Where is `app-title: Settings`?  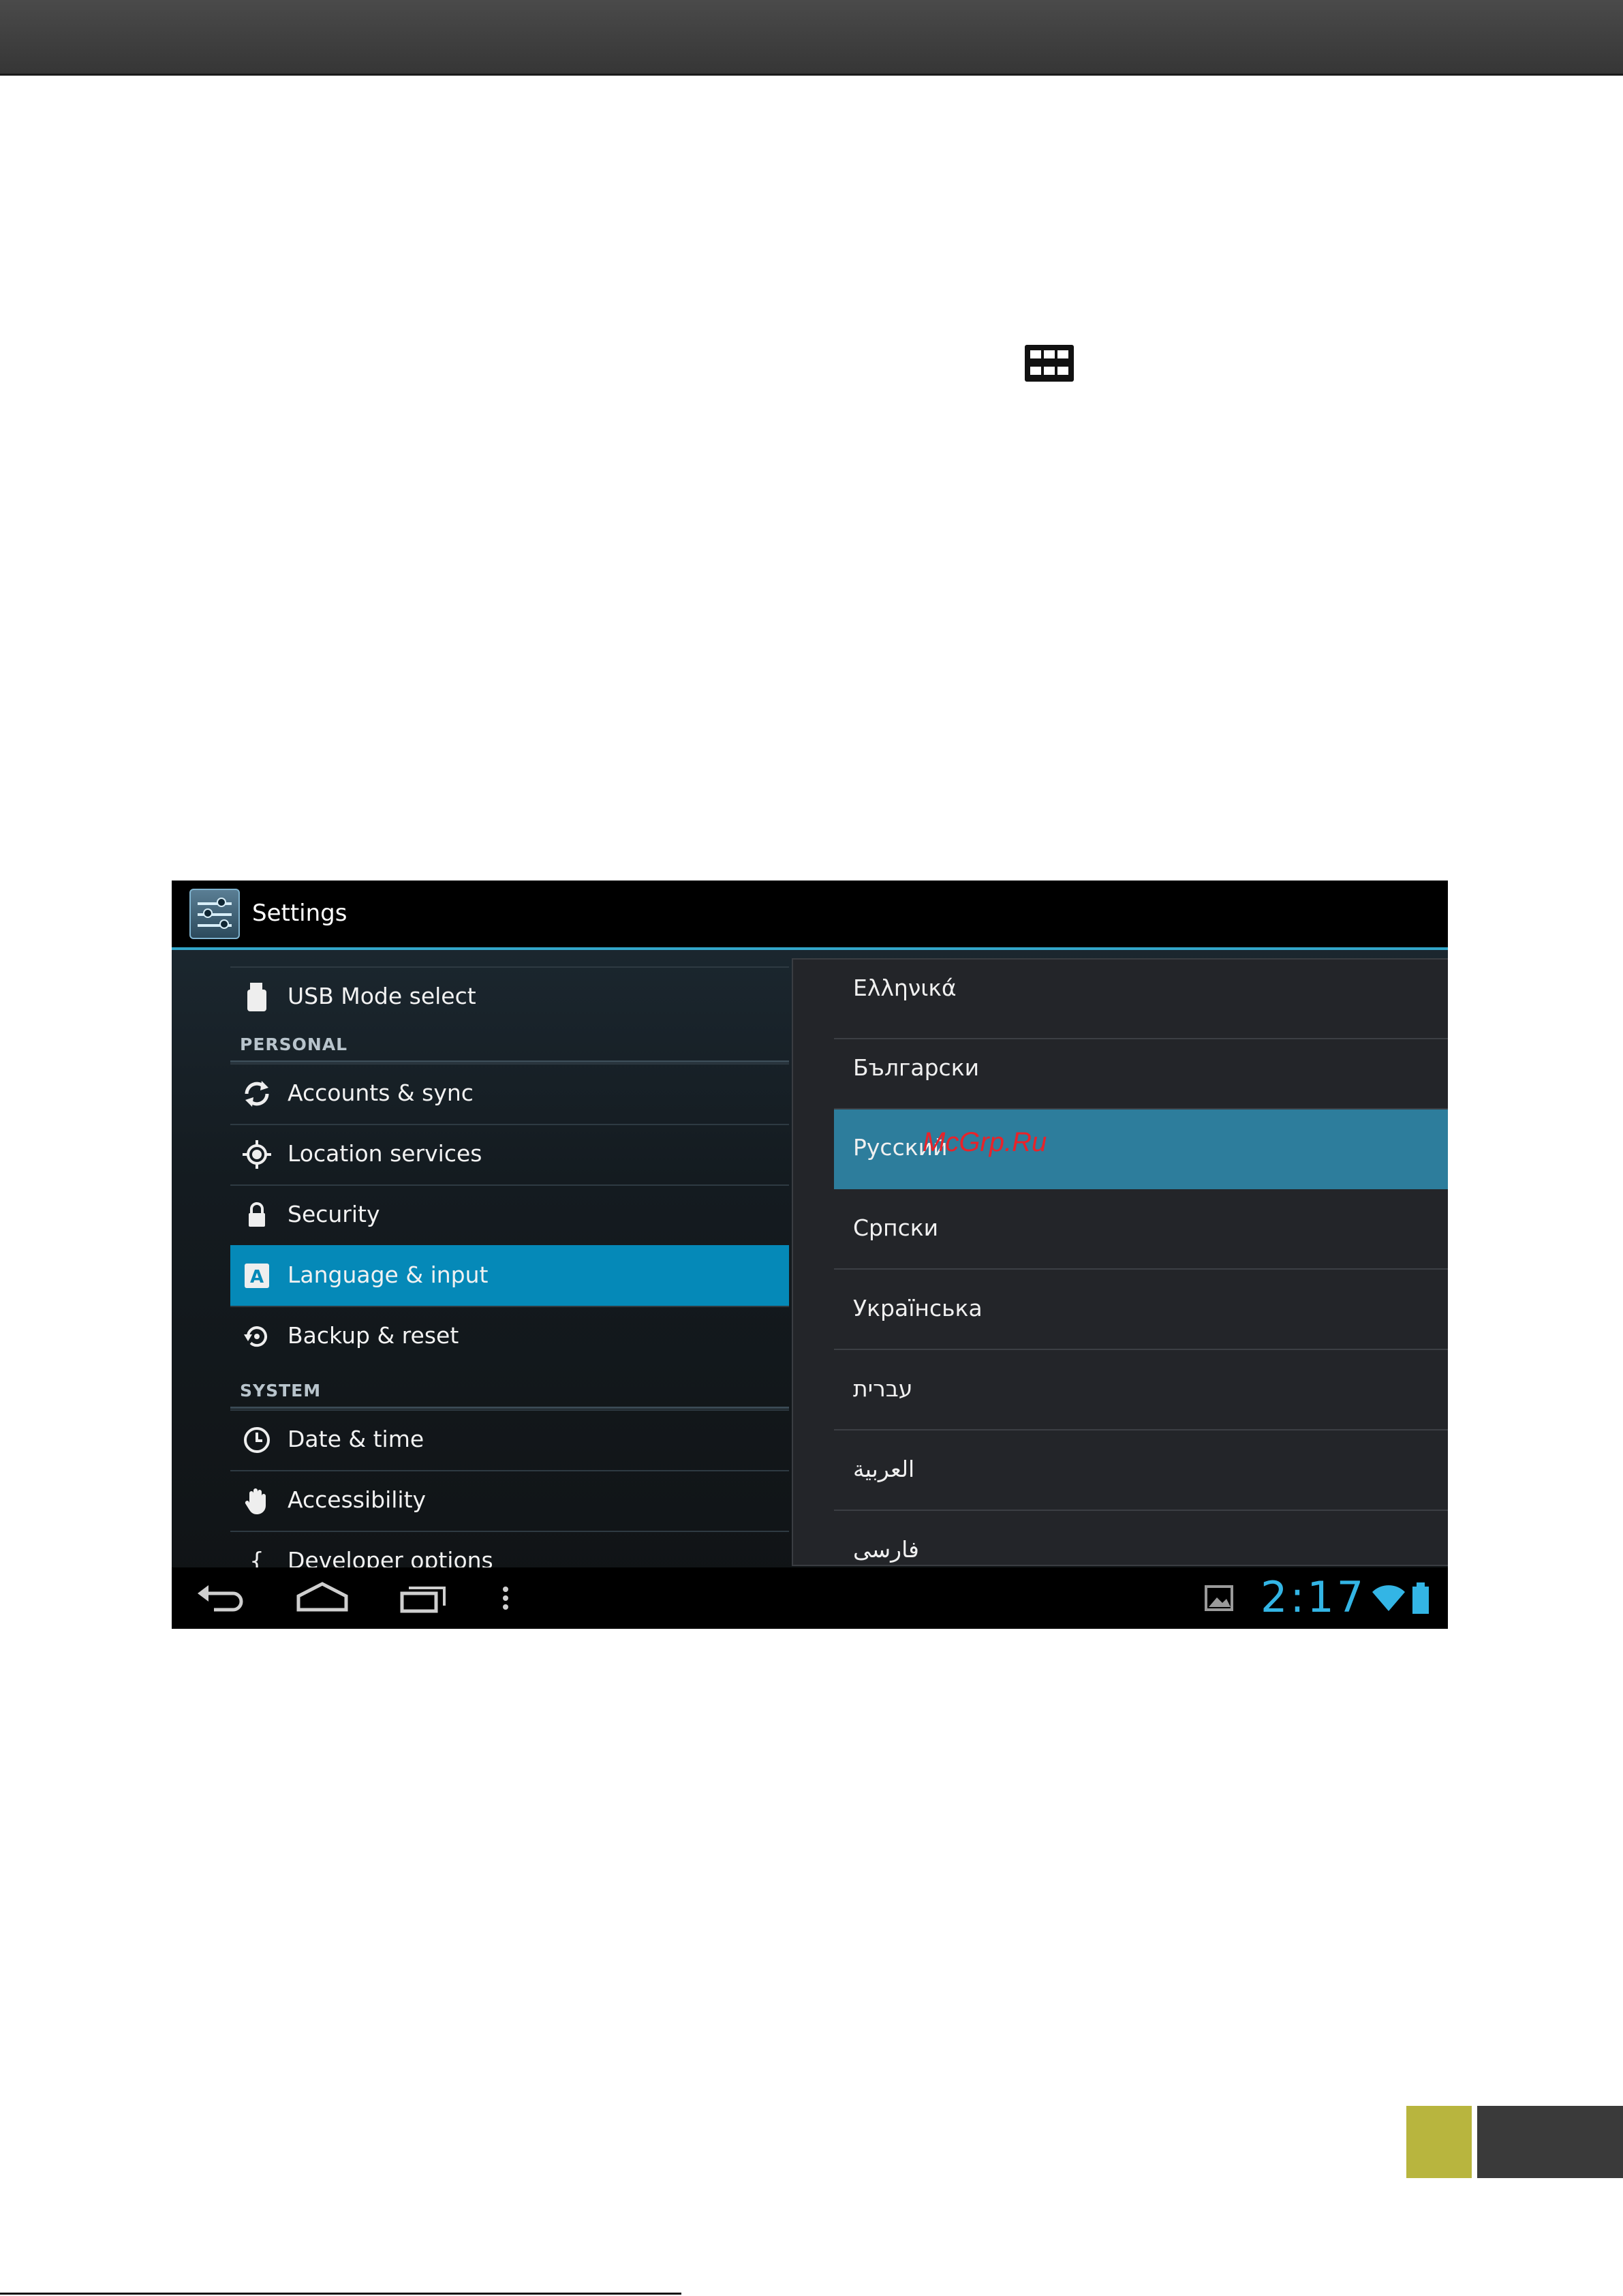 app-title: Settings is located at coordinates (299, 913).